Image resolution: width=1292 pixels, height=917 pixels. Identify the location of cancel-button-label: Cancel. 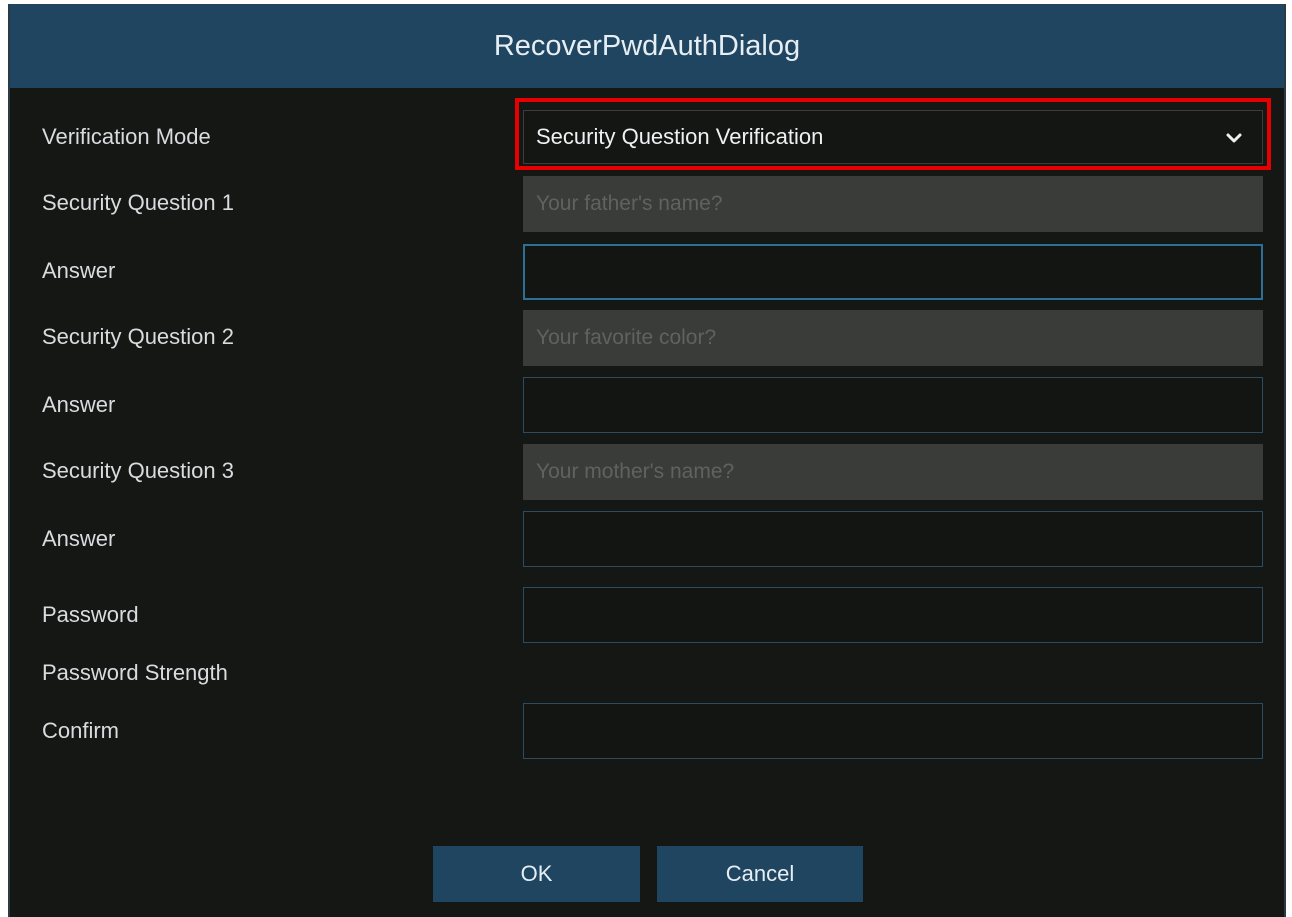
(760, 873).